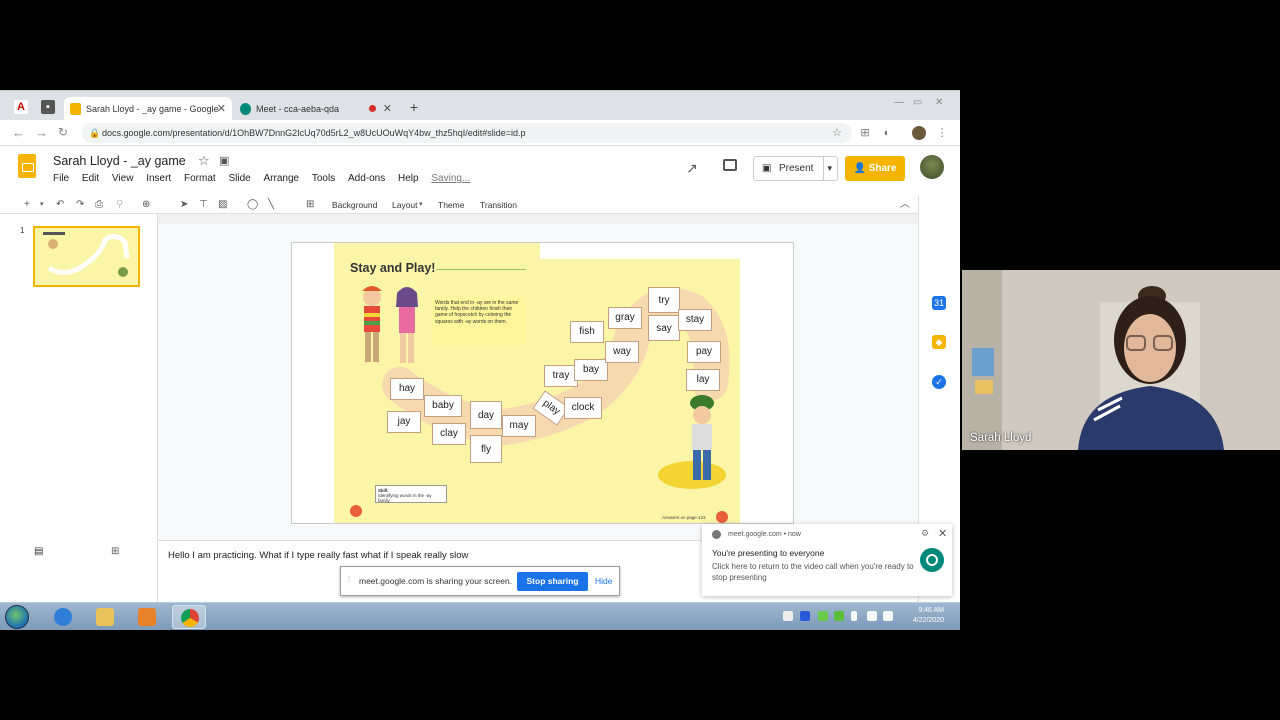 The image size is (1280, 720). I want to click on undo-icon: ↶, so click(60, 205).